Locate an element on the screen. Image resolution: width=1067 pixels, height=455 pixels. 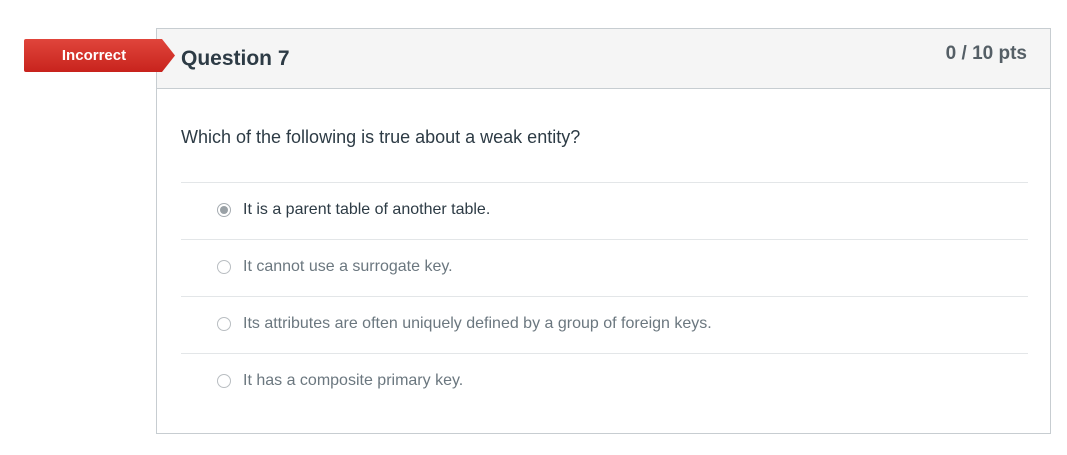
question-header: Question 7 0 / 10 pts is located at coordinates (603, 59).